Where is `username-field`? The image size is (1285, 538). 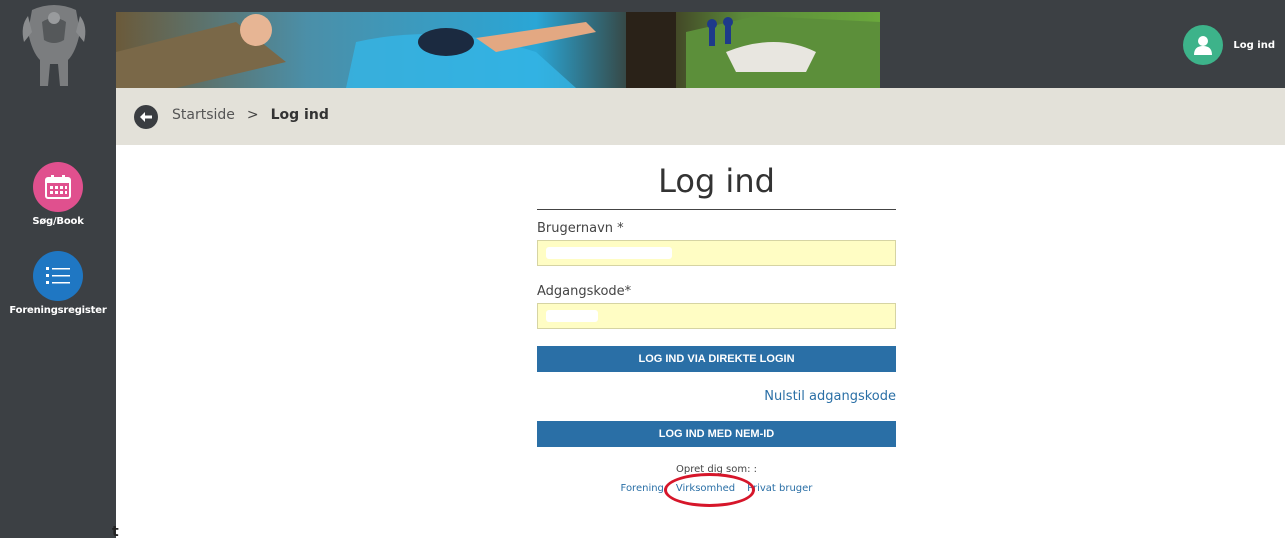 username-field is located at coordinates (716, 253).